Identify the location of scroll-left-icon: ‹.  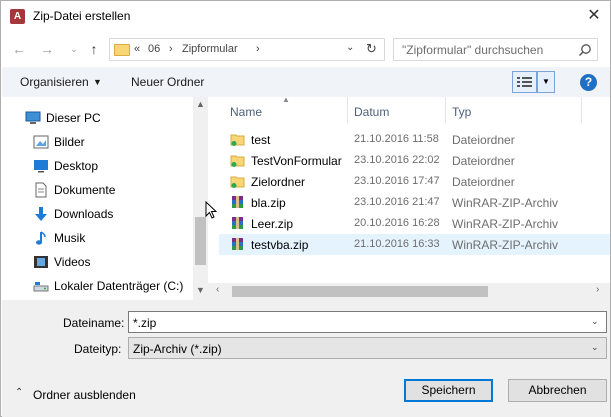
(217, 289).